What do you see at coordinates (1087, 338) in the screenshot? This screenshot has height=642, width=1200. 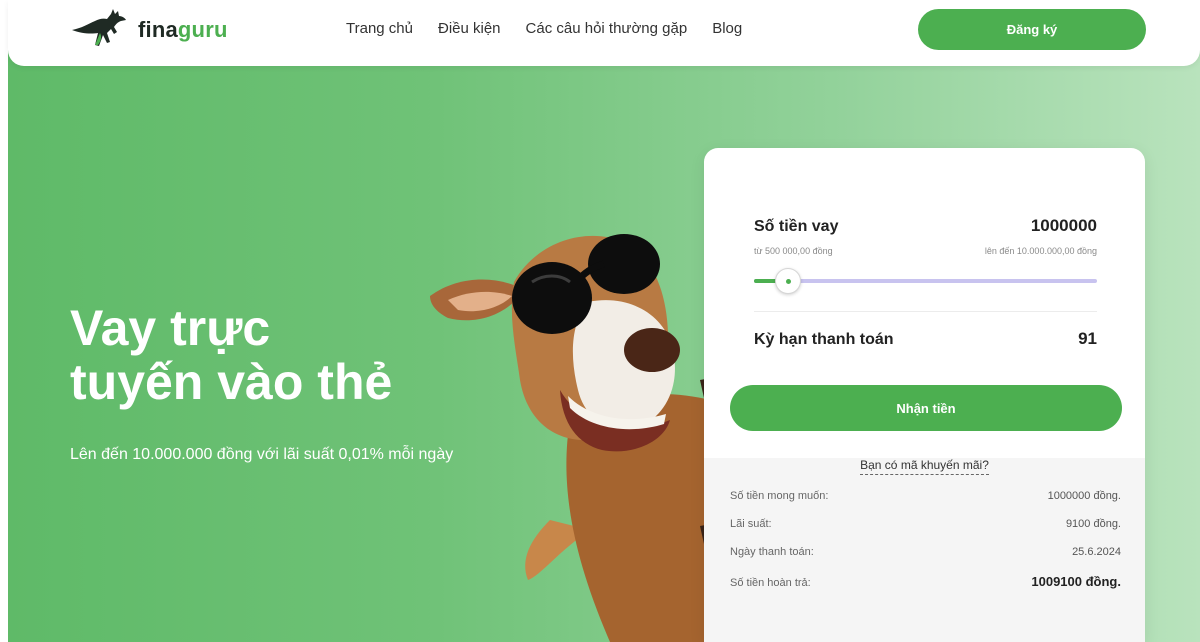 I see `payment-term-value: 91` at bounding box center [1087, 338].